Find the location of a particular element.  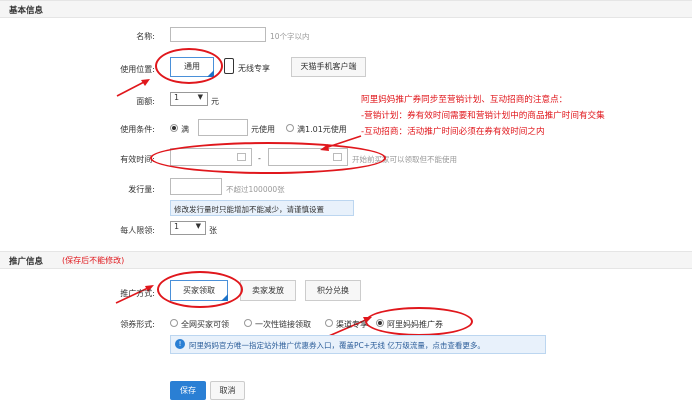

arrow-to-position is located at coordinates (131, 88).